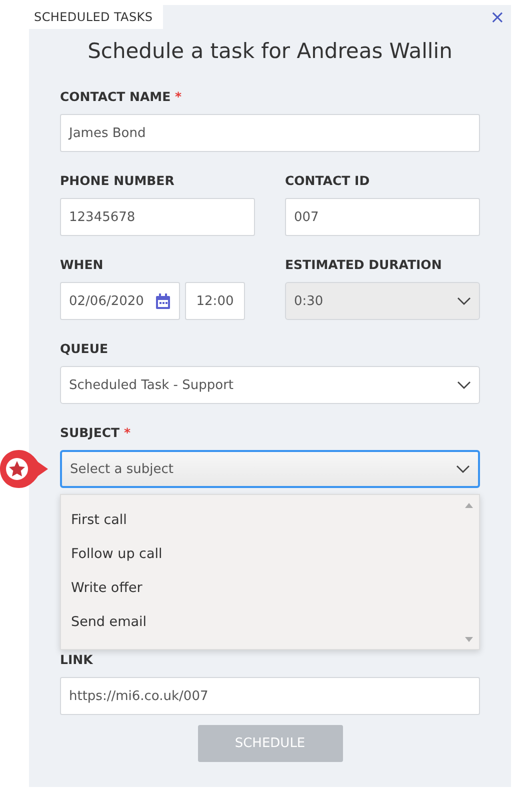  Describe the element at coordinates (121, 97) in the screenshot. I see `field-label: CONTACT NAME *` at that location.